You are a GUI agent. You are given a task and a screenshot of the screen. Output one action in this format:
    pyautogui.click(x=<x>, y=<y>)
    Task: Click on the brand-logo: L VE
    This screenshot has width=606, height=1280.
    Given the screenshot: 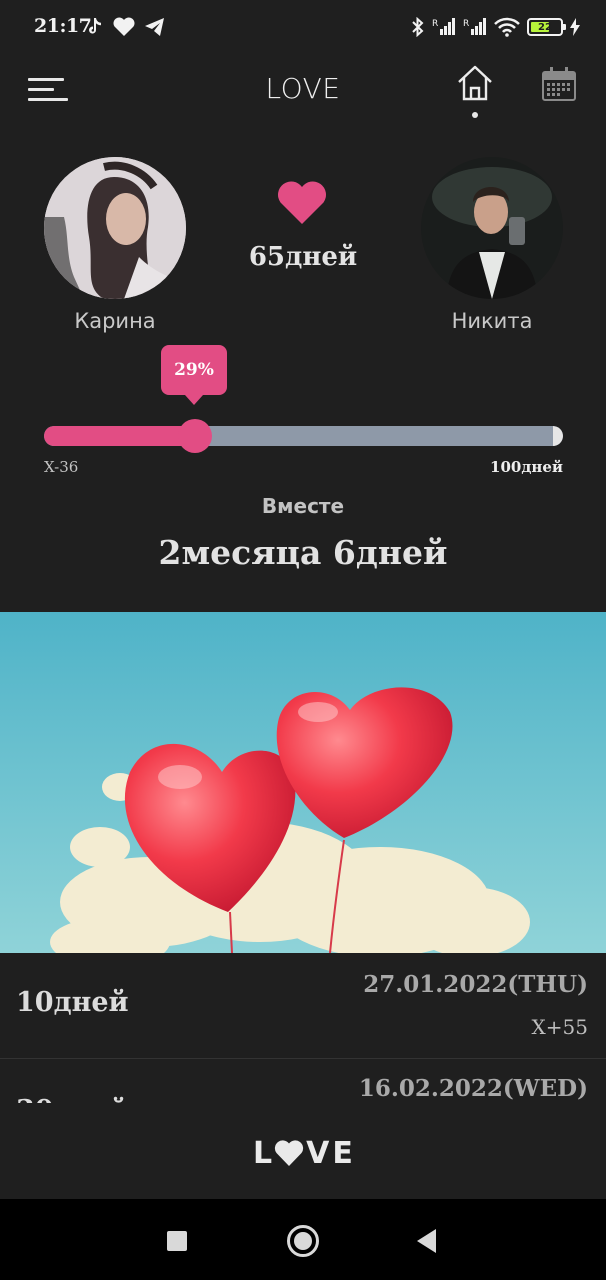 What is the action you would take?
    pyautogui.click(x=304, y=1153)
    